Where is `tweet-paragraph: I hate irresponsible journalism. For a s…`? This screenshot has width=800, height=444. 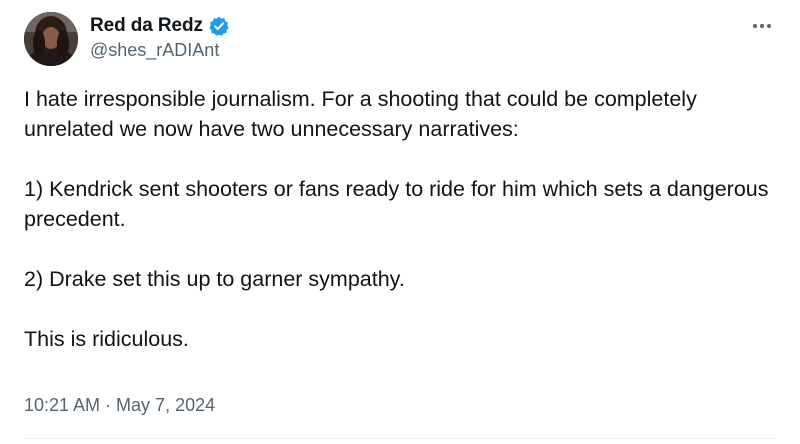 tweet-paragraph: I hate irresponsible journalism. For a s… is located at coordinates (360, 114).